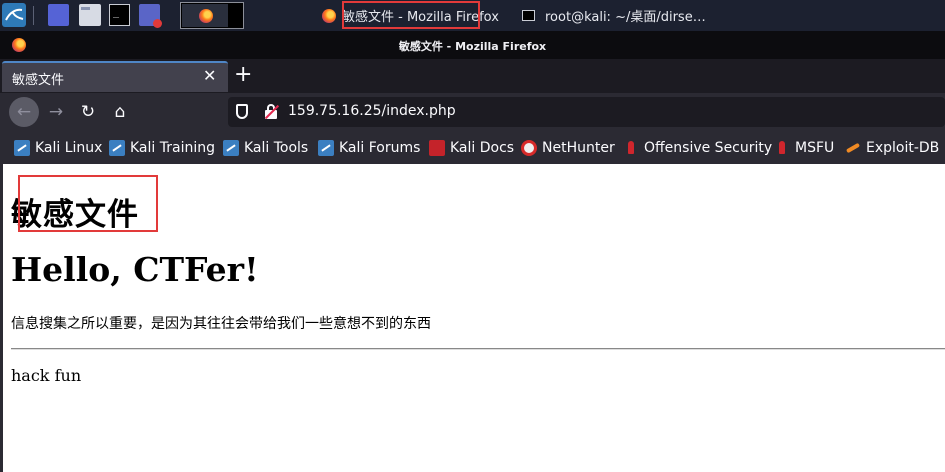  I want to click on bookmark-kali-training: Kali Training, so click(162, 147).